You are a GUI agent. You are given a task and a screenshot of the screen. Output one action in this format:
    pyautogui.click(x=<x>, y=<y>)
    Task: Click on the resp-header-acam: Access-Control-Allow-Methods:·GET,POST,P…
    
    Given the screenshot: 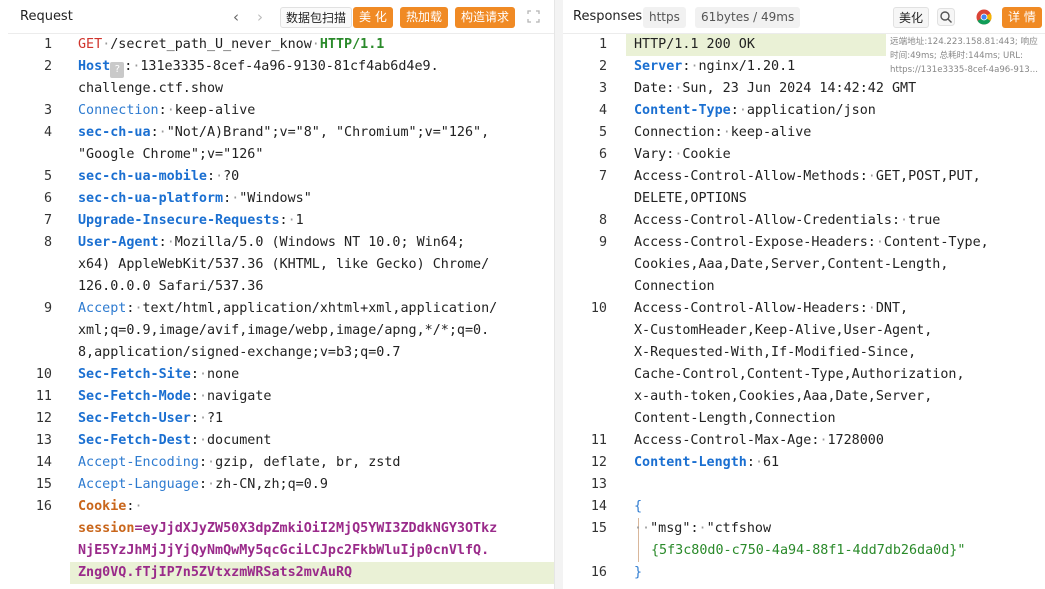 What is the action you would take?
    pyautogui.click(x=807, y=176)
    